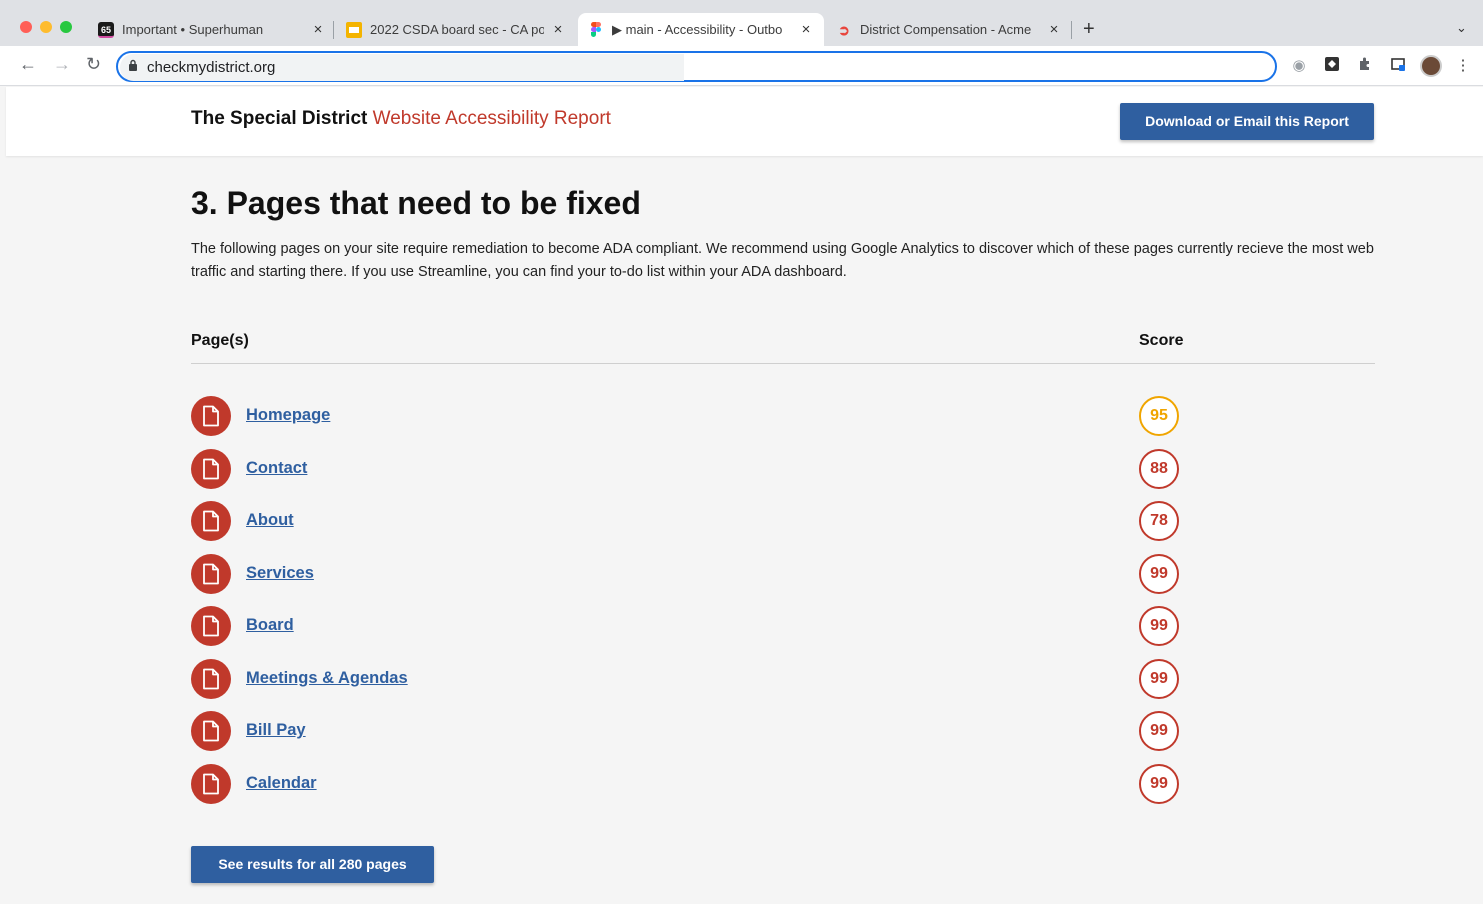 Image resolution: width=1483 pixels, height=904 pixels. Describe the element at coordinates (281, 783) in the screenshot. I see `page-link: Calendar` at that location.